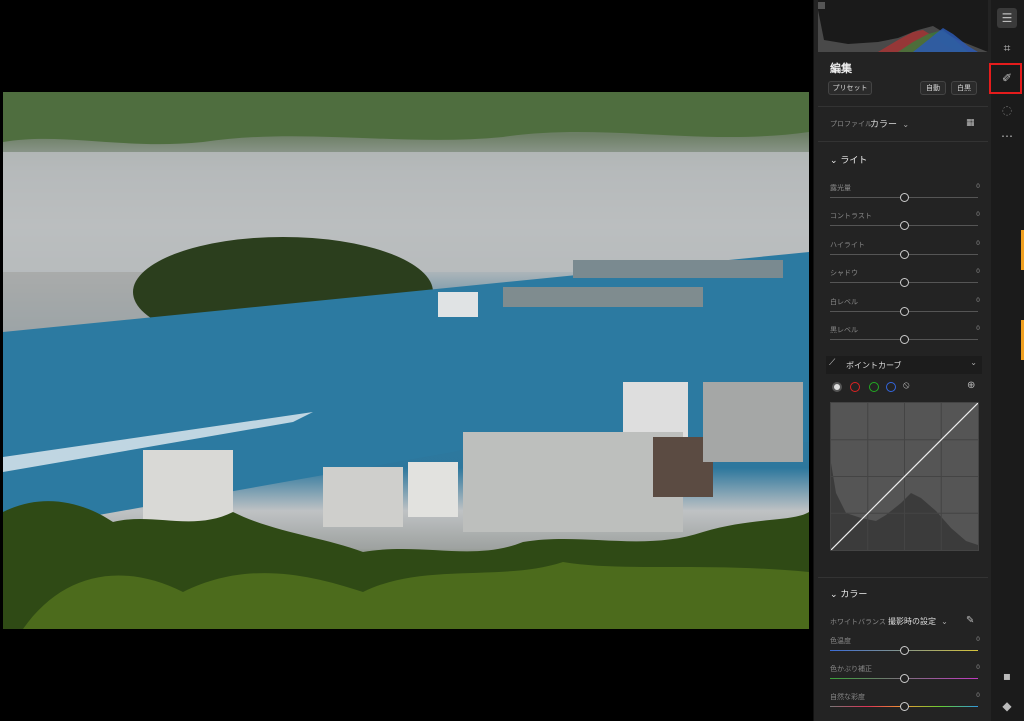  Describe the element at coordinates (844, 302) in the screenshot. I see `slider-label: 白レベル` at that location.